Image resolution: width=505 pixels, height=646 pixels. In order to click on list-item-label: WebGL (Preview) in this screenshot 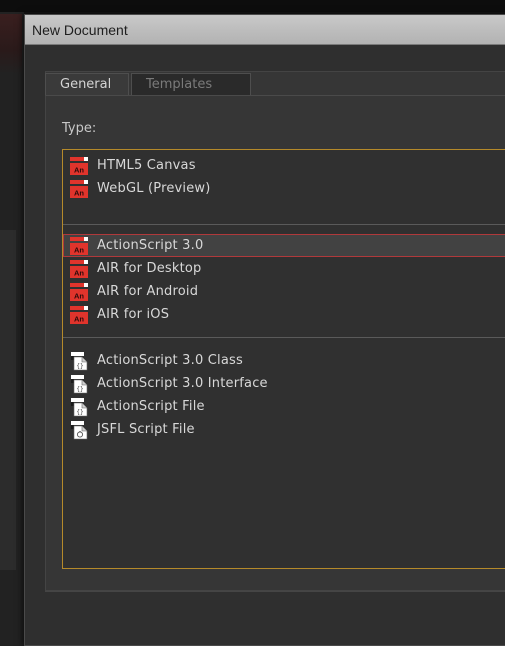, I will do `click(154, 188)`.